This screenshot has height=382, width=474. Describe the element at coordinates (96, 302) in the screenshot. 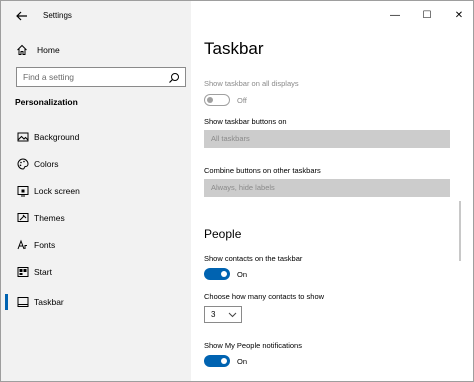

I see `sidebar-item-taskbar: Taskbar` at that location.